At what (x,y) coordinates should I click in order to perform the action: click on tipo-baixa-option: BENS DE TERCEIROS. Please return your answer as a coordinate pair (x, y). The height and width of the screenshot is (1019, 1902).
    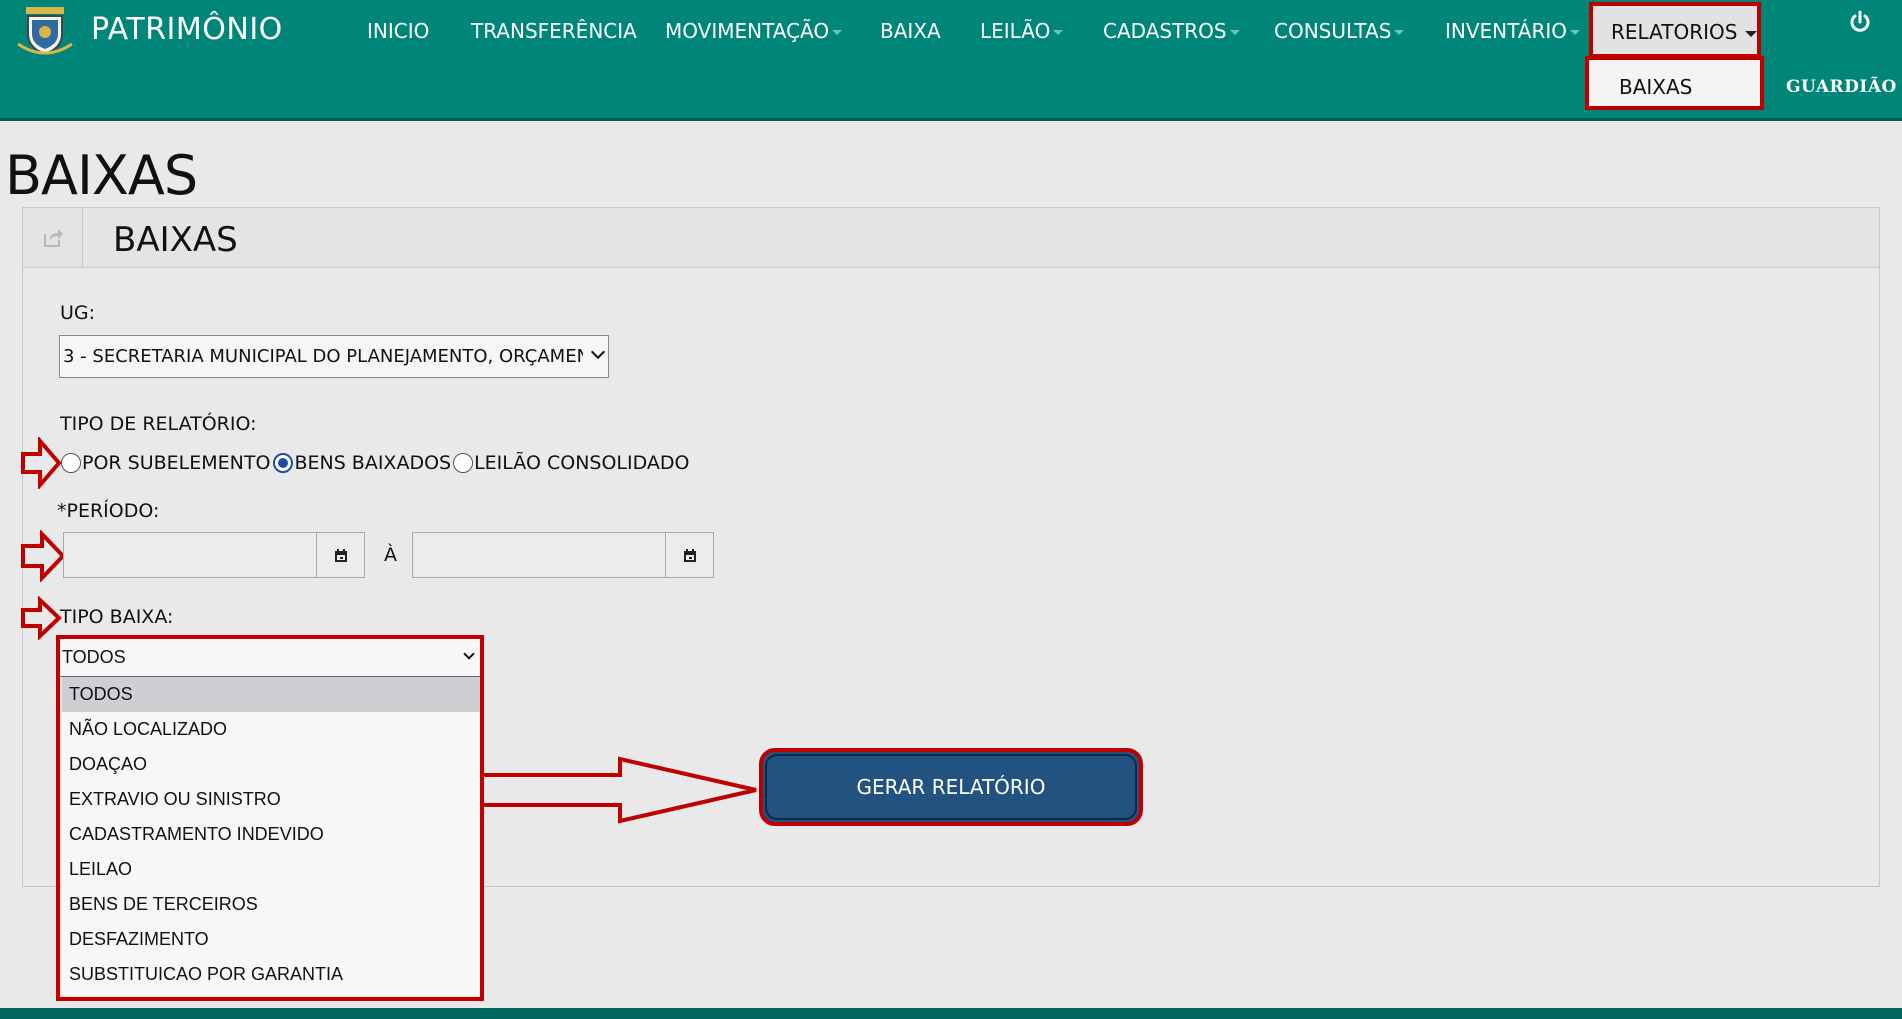
    Looking at the image, I should click on (272, 904).